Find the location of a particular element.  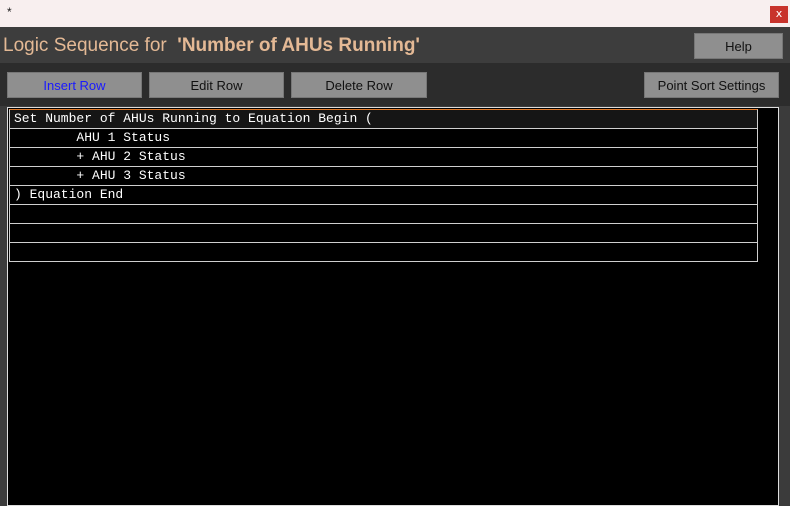

point-sort-settings-button: Point Sort Settings is located at coordinates (711, 85).